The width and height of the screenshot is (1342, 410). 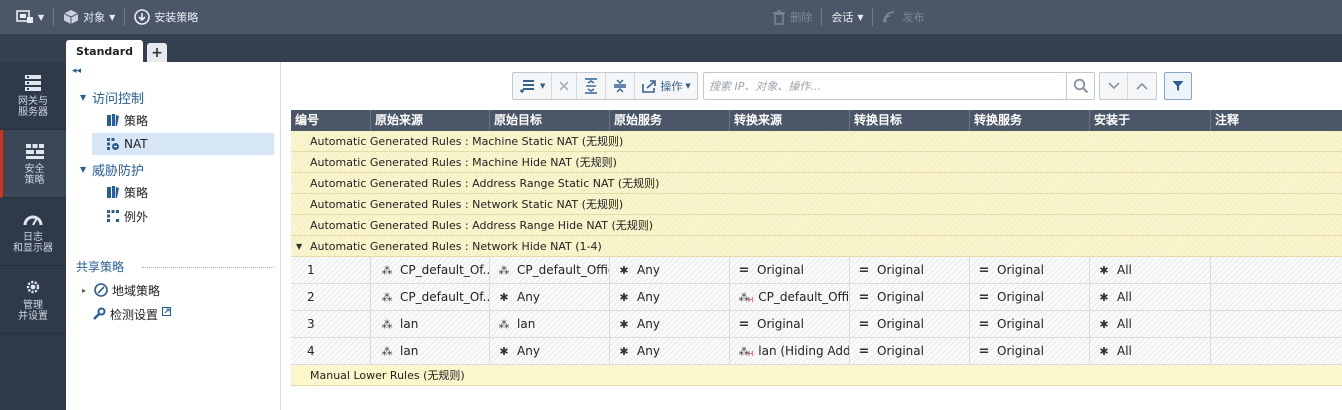 I want to click on install-policy-button: 安装策略, so click(x=166, y=17).